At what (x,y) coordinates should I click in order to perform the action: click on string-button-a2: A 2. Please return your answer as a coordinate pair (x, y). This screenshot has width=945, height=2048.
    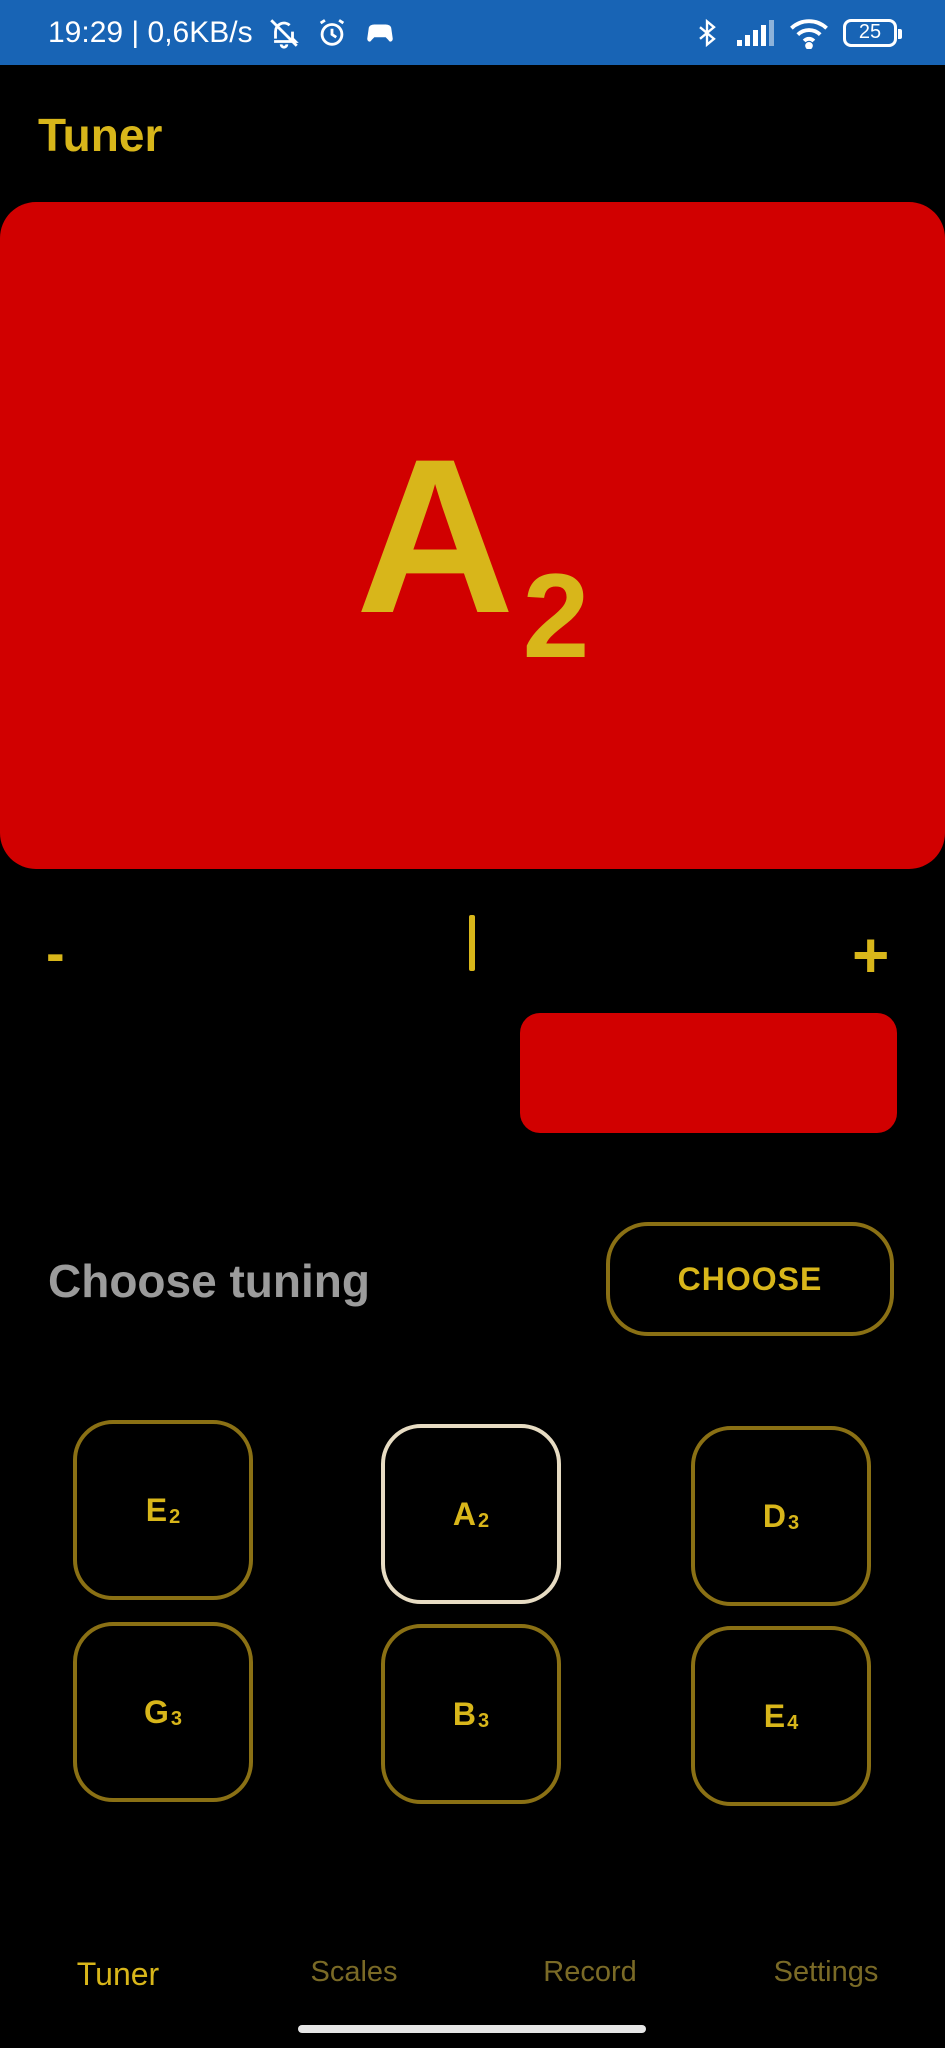
    Looking at the image, I should click on (471, 1514).